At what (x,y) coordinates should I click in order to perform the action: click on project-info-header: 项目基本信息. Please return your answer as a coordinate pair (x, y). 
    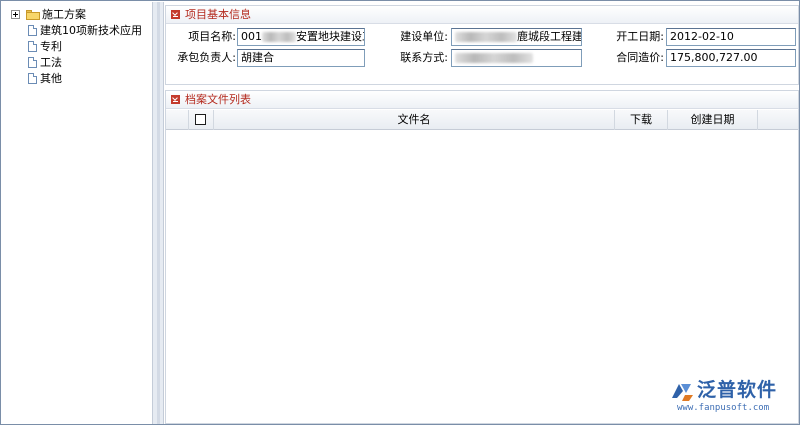
    Looking at the image, I should click on (482, 15).